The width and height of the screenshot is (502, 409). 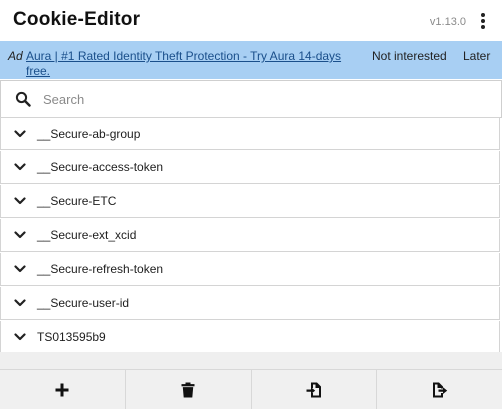 I want to click on cookie-name: __Secure-user-id, so click(x=83, y=303).